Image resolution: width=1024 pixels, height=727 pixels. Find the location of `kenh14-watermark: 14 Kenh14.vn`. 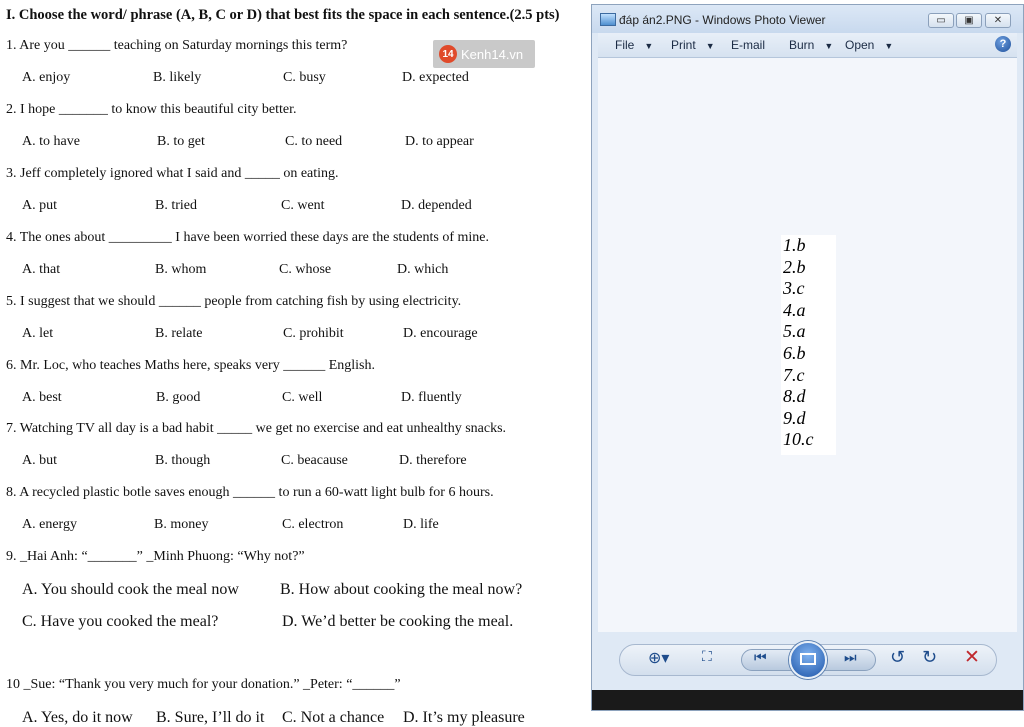

kenh14-watermark: 14 Kenh14.vn is located at coordinates (484, 54).